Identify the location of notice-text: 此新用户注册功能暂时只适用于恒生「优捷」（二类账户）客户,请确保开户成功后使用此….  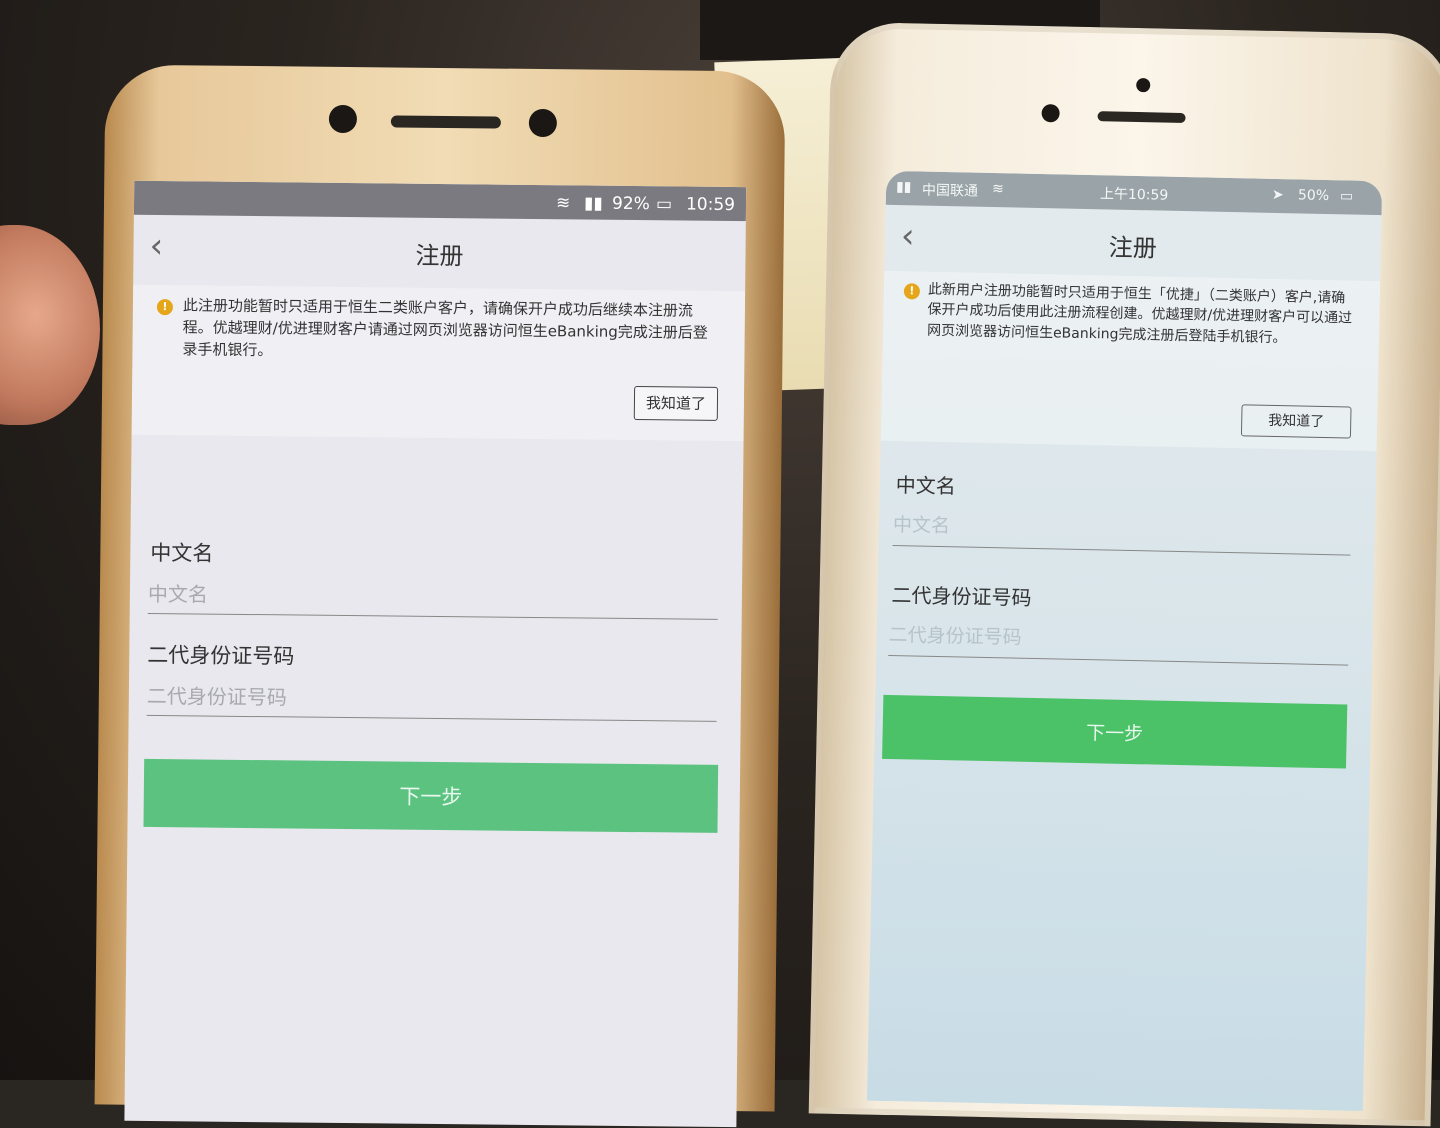
(1139, 313).